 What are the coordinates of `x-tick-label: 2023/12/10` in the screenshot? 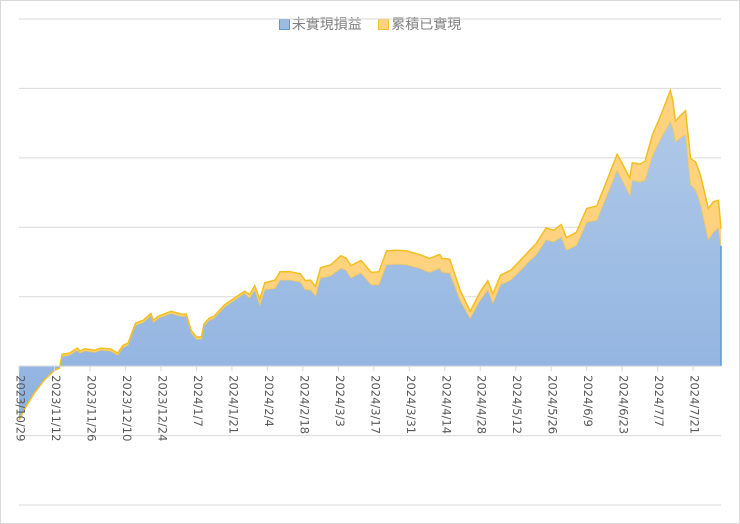 It's located at (127, 408).